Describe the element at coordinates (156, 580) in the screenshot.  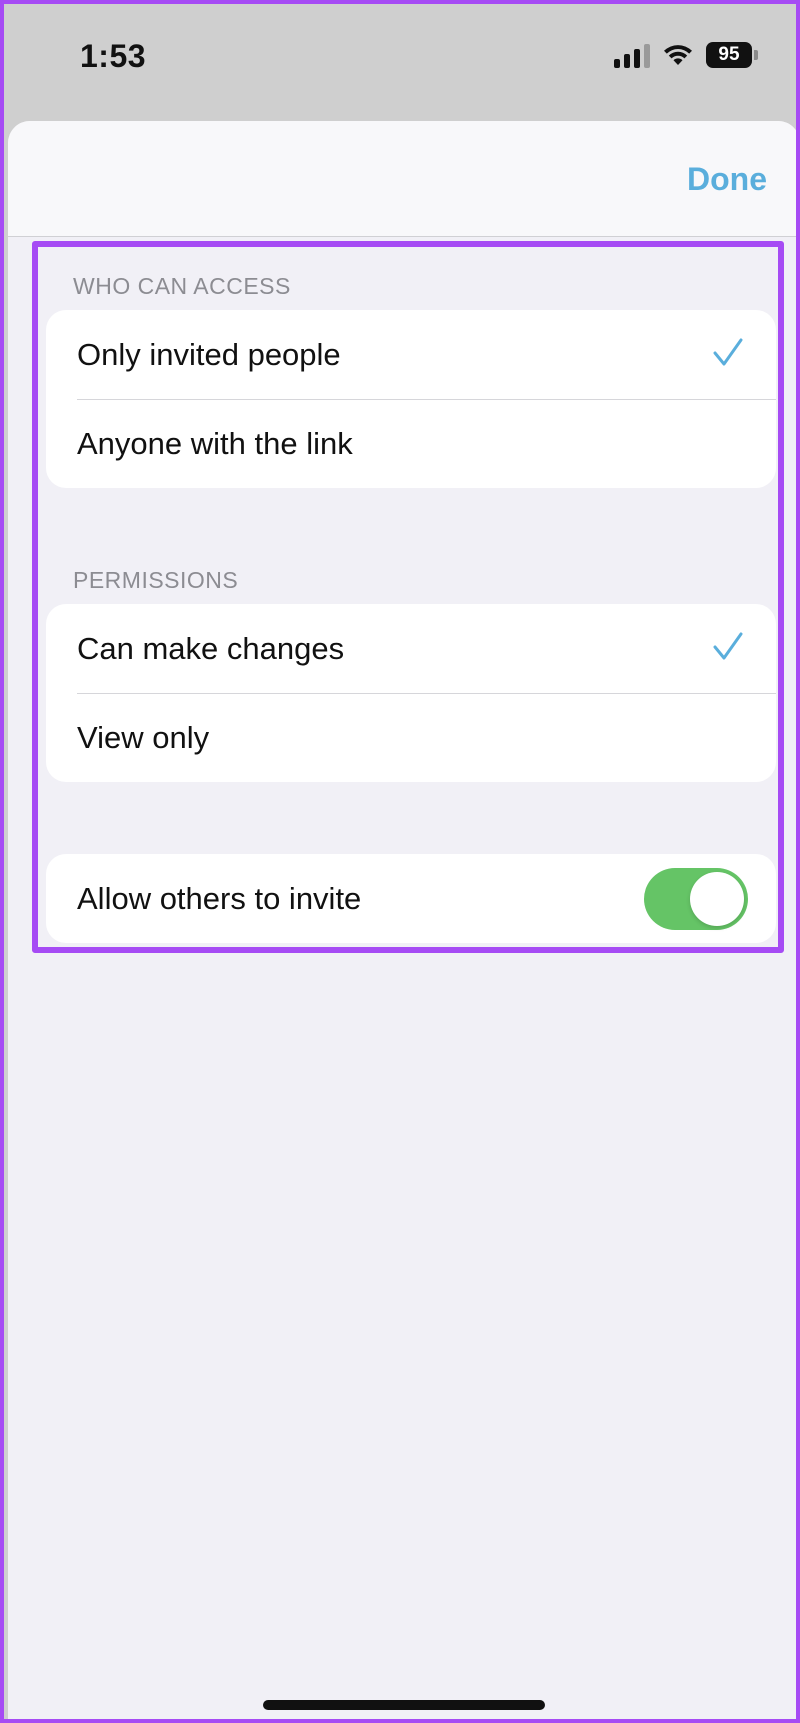
I see `permissions-header: PERMISSIONS` at that location.